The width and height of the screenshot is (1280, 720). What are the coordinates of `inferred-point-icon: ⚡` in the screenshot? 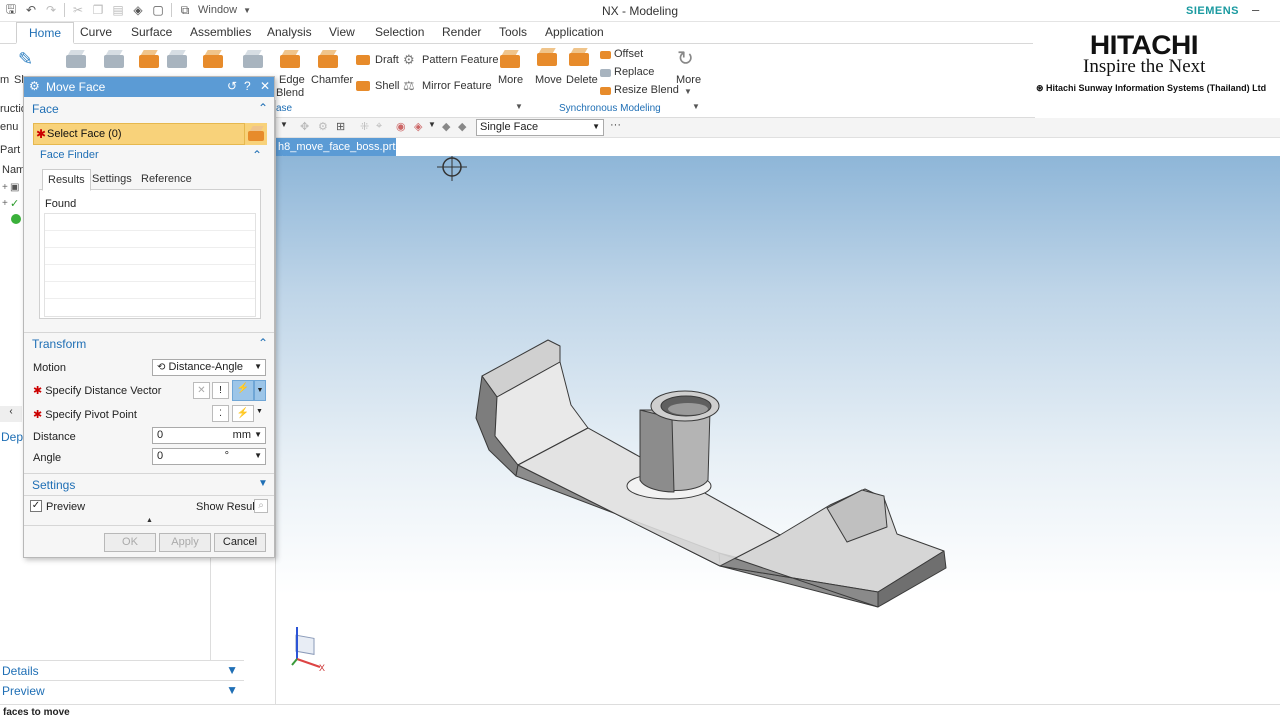 It's located at (243, 413).